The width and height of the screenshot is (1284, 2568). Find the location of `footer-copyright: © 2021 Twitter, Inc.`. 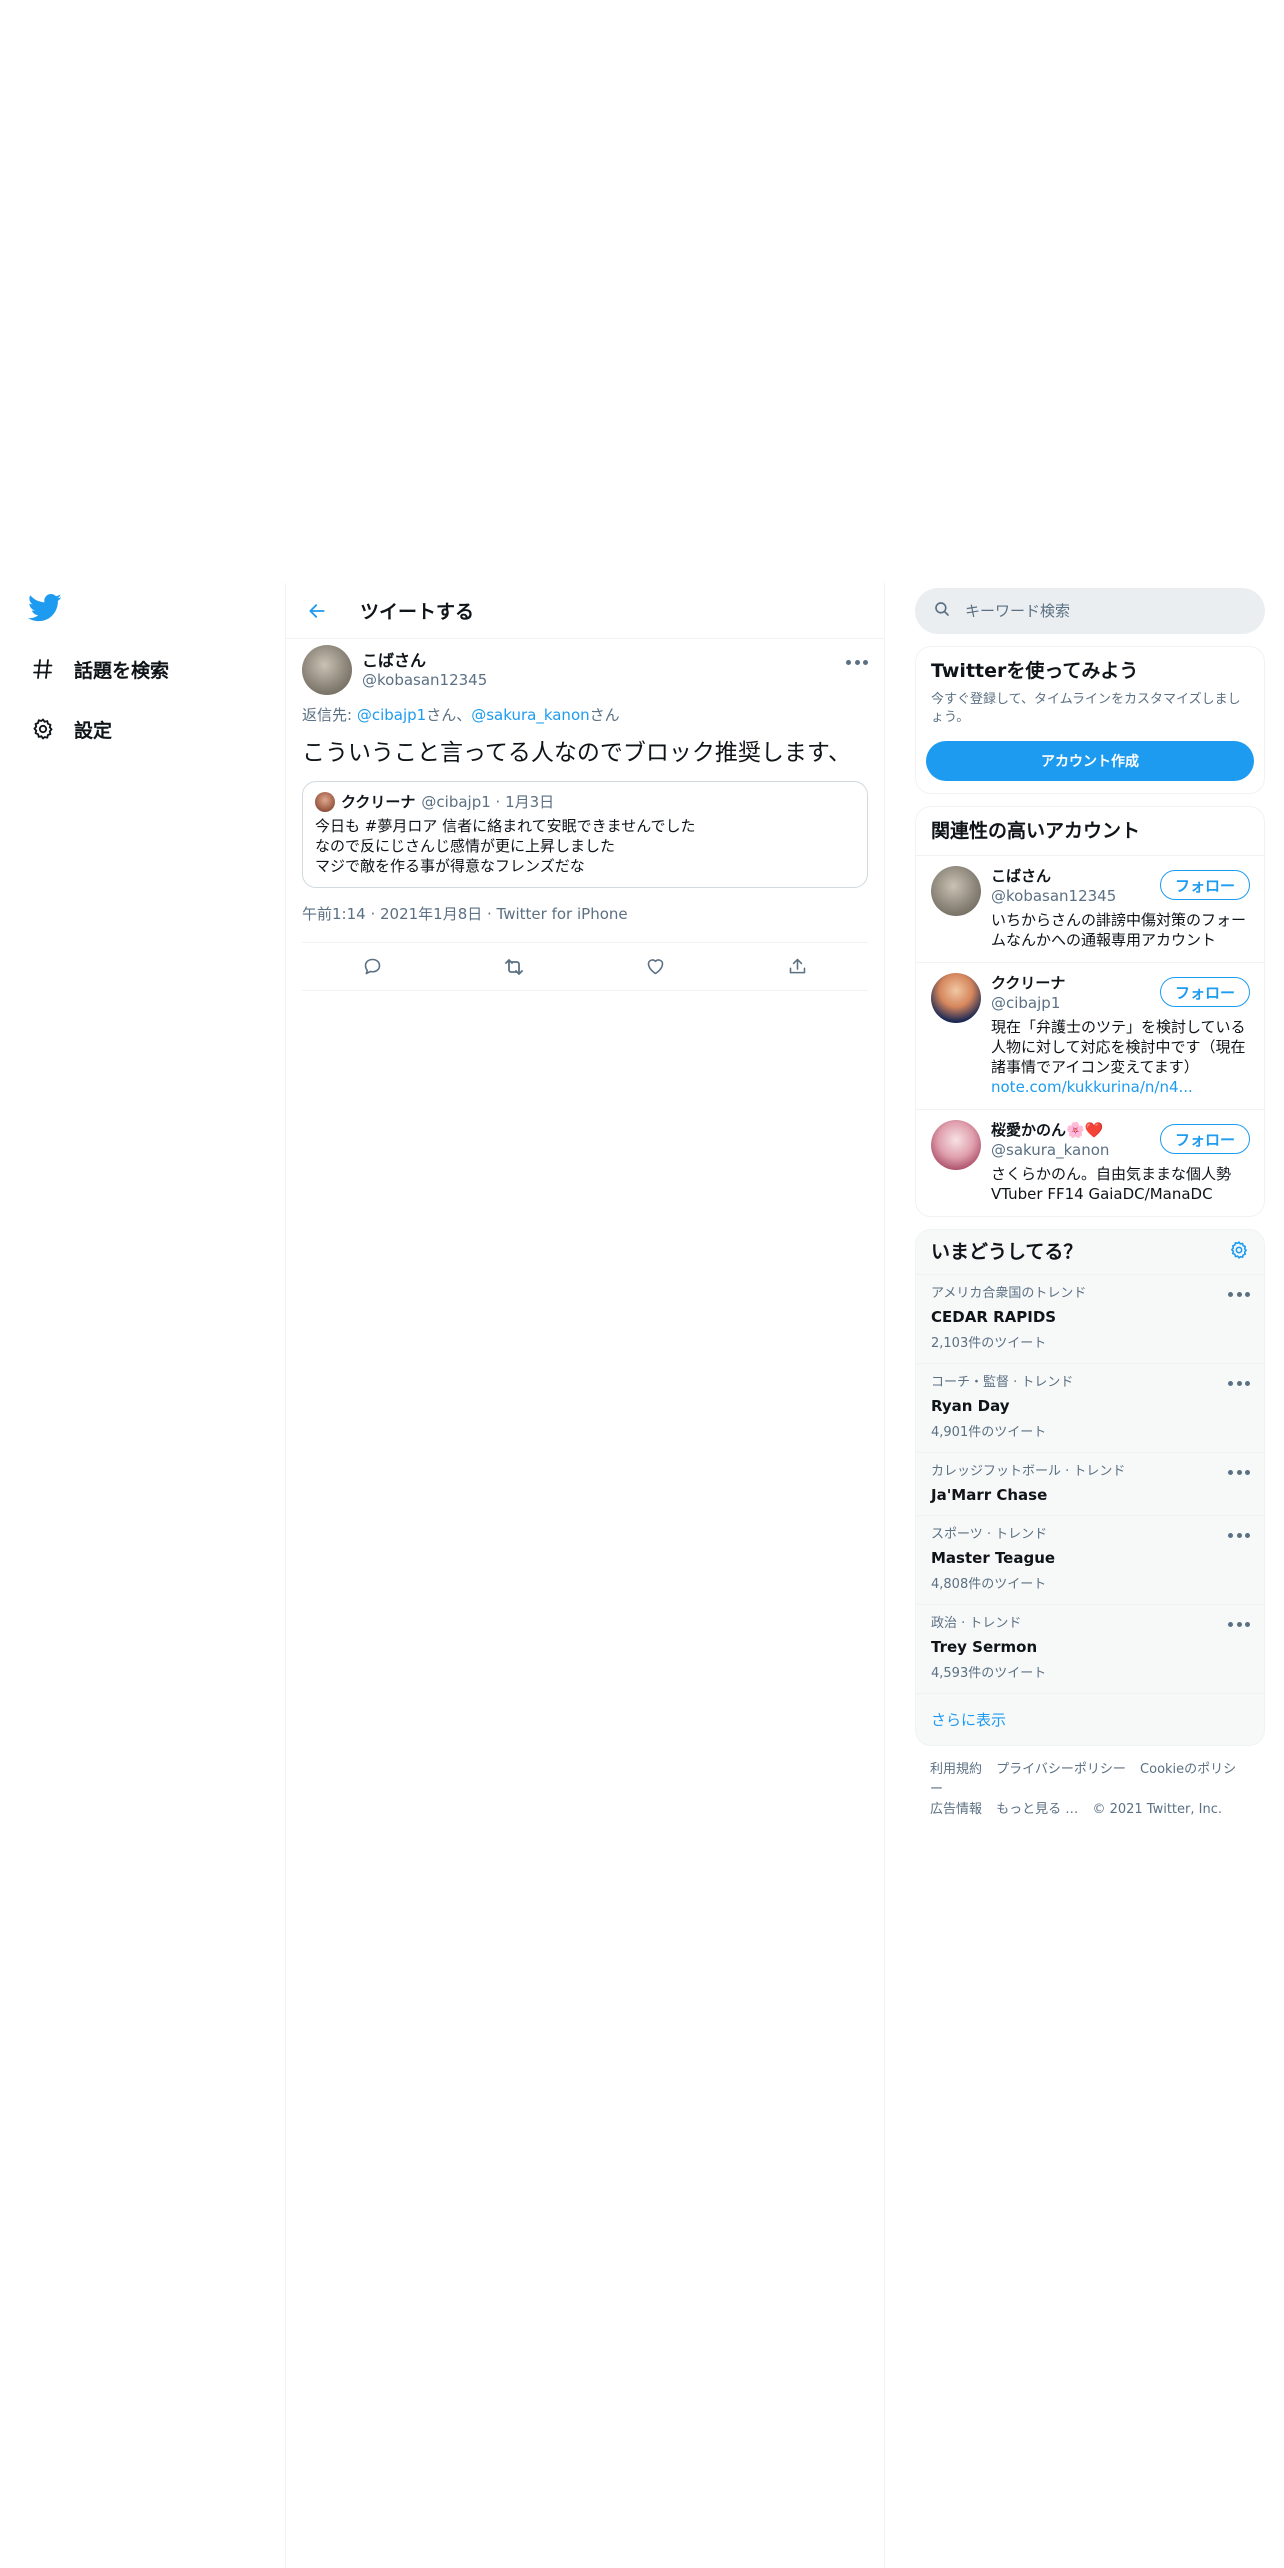

footer-copyright: © 2021 Twitter, Inc. is located at coordinates (1157, 1809).